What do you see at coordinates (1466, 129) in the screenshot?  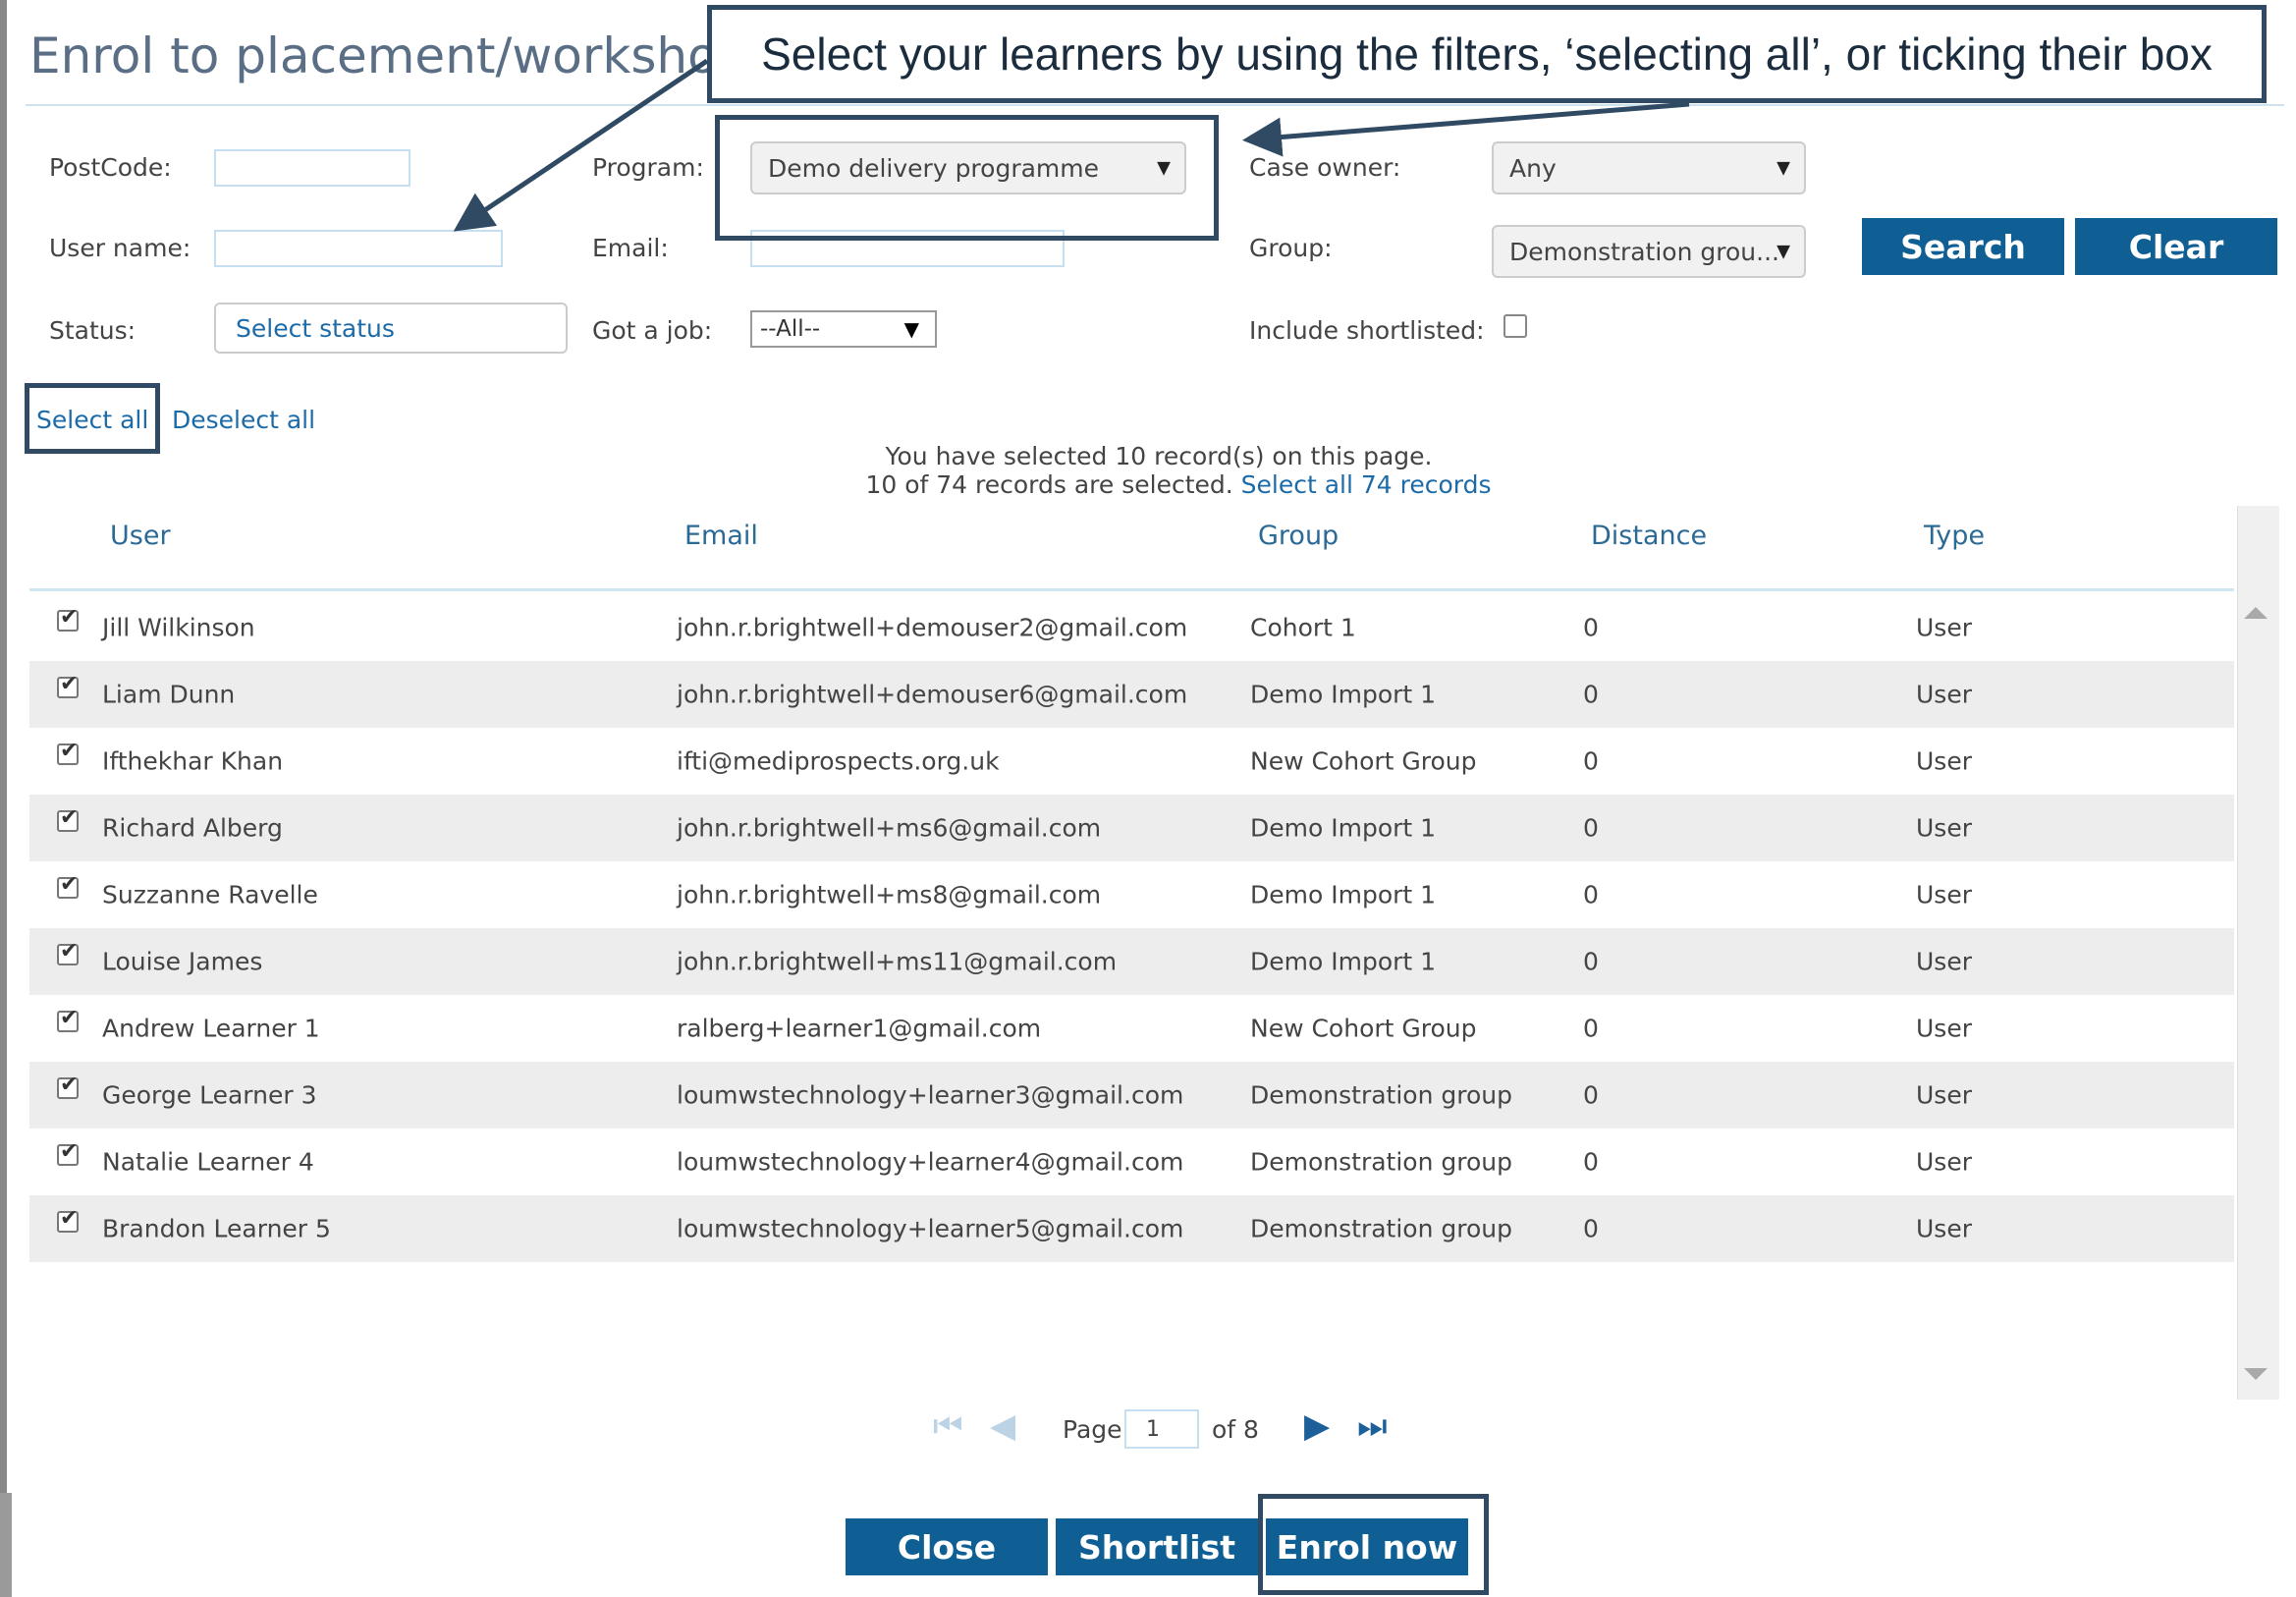 I see `arrow-to-caseowner` at bounding box center [1466, 129].